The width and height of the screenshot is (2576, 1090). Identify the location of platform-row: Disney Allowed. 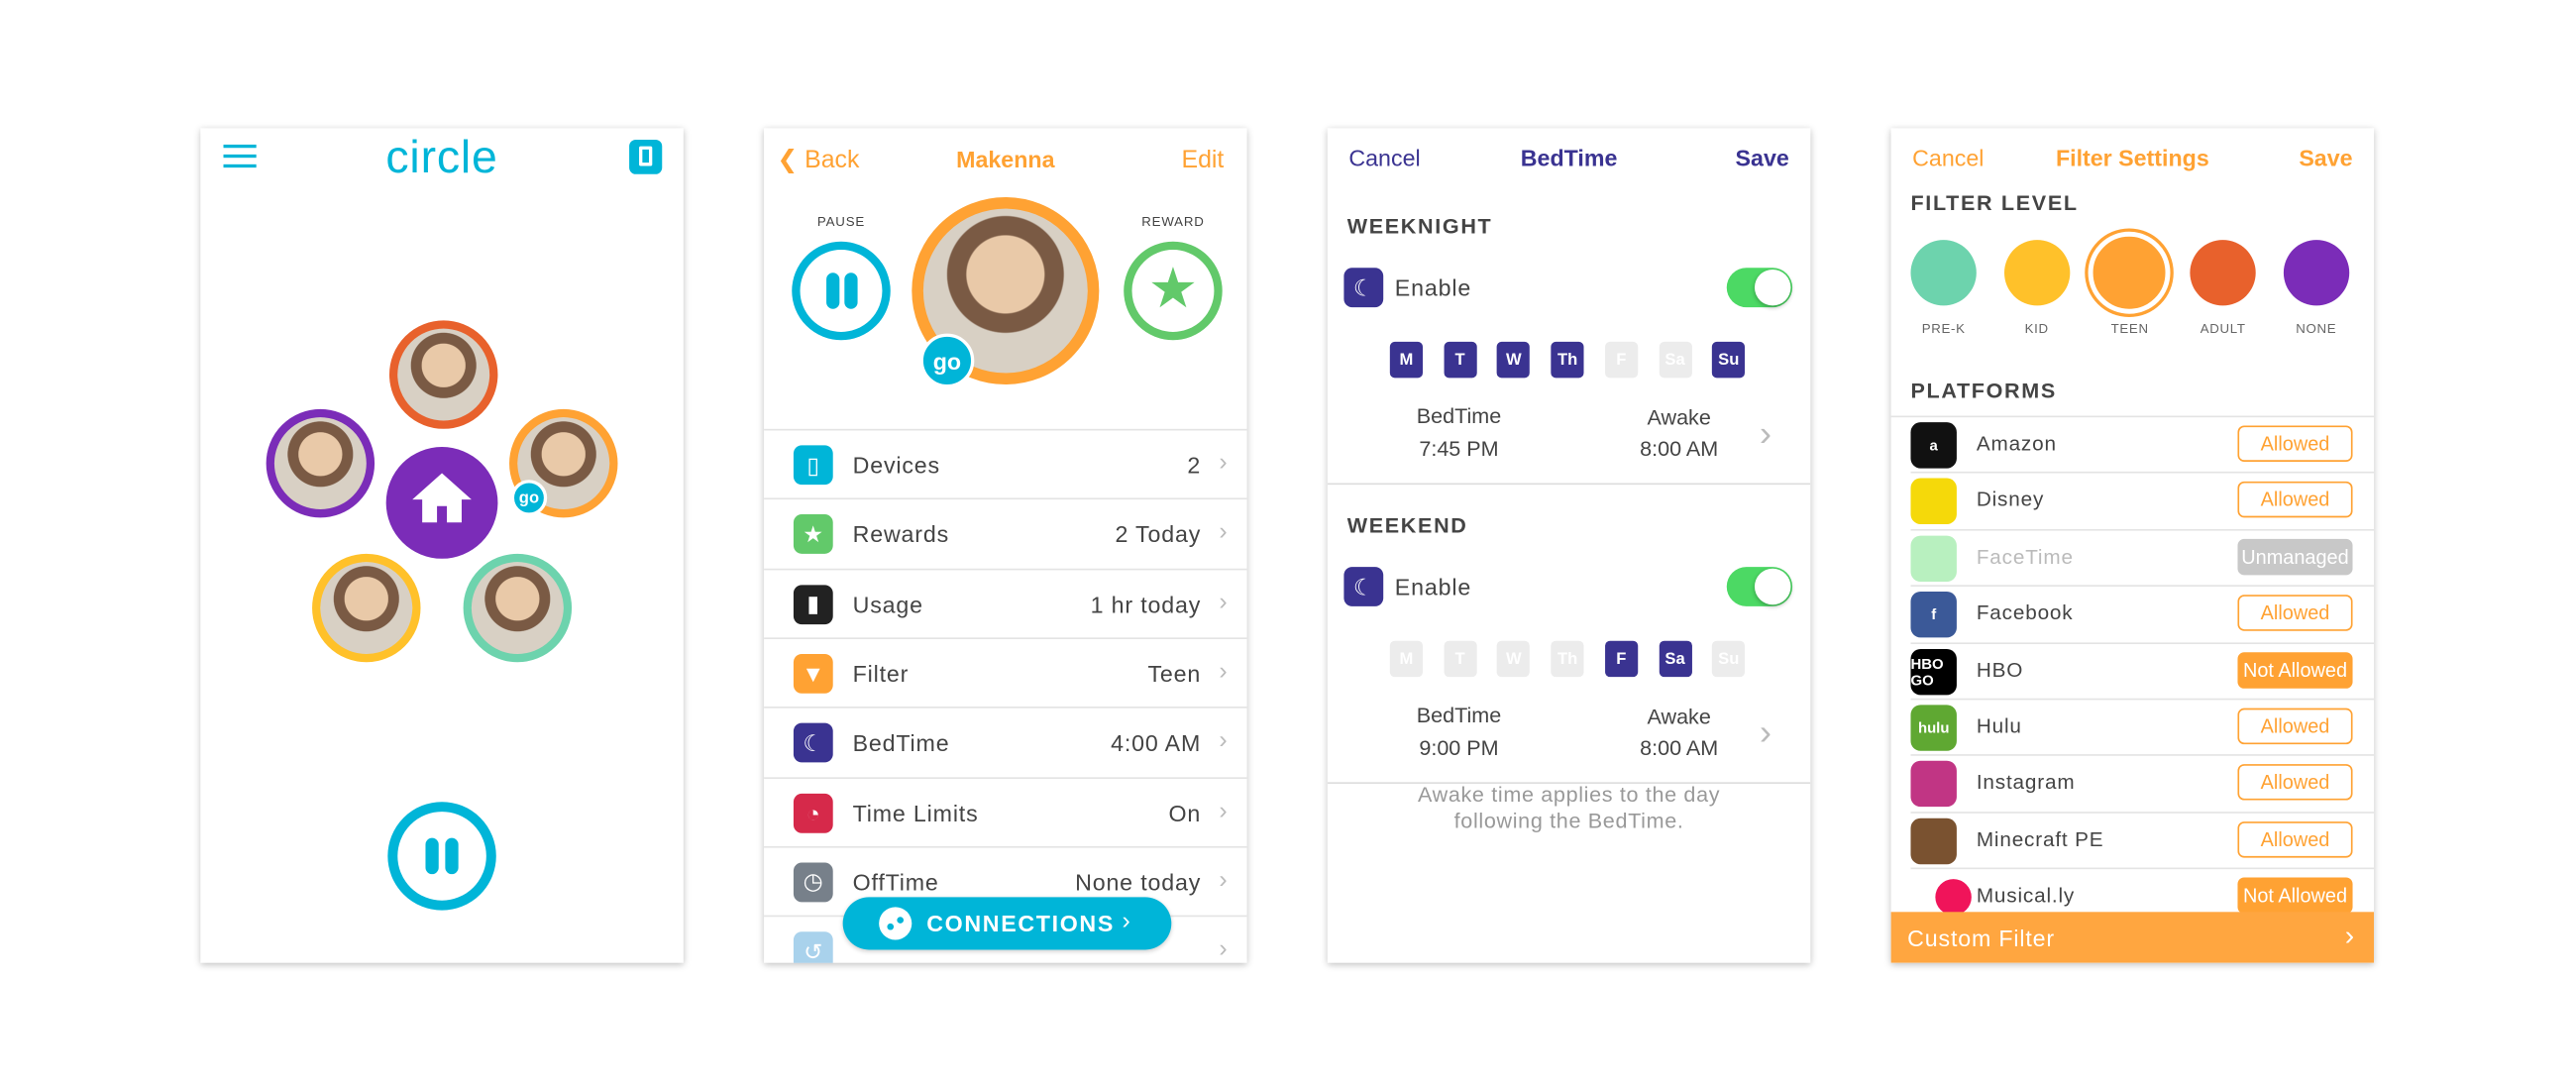
(2142, 500).